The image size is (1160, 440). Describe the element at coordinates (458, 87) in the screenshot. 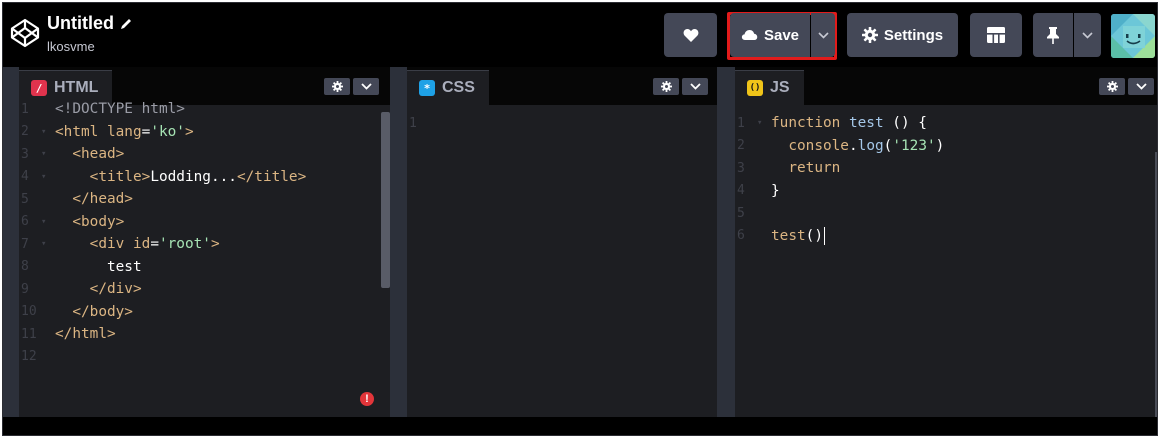

I see `css-tab-label: CSS` at that location.